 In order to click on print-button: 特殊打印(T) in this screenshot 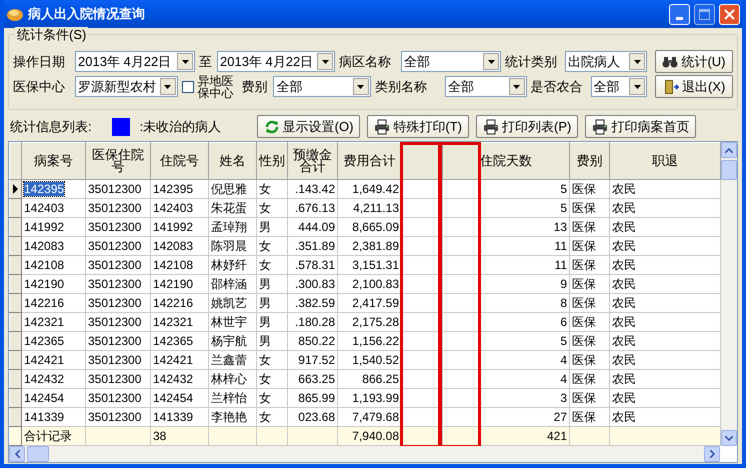, I will do `click(418, 126)`.